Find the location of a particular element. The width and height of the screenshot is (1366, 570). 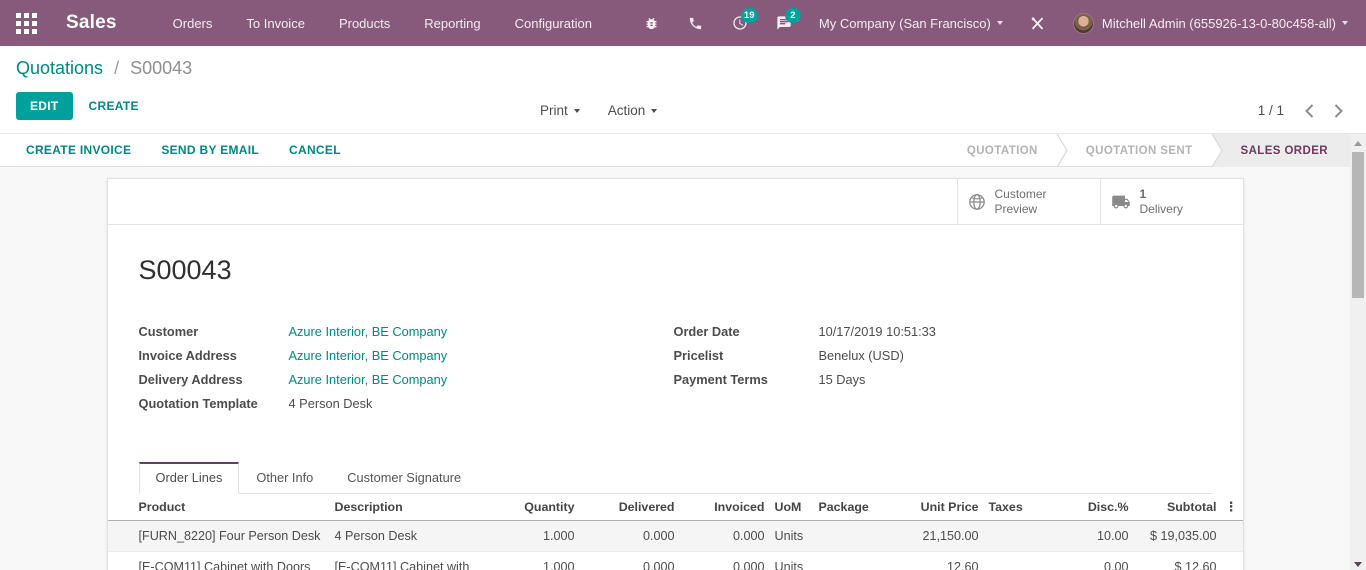

tab-order-lines: Order Lines is located at coordinates (189, 478).